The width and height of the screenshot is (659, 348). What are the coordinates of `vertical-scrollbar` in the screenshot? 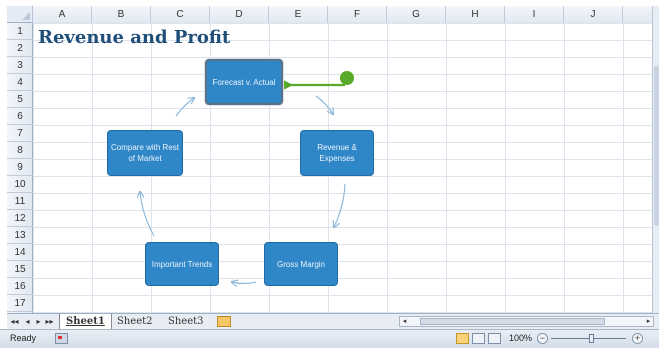 It's located at (655, 159).